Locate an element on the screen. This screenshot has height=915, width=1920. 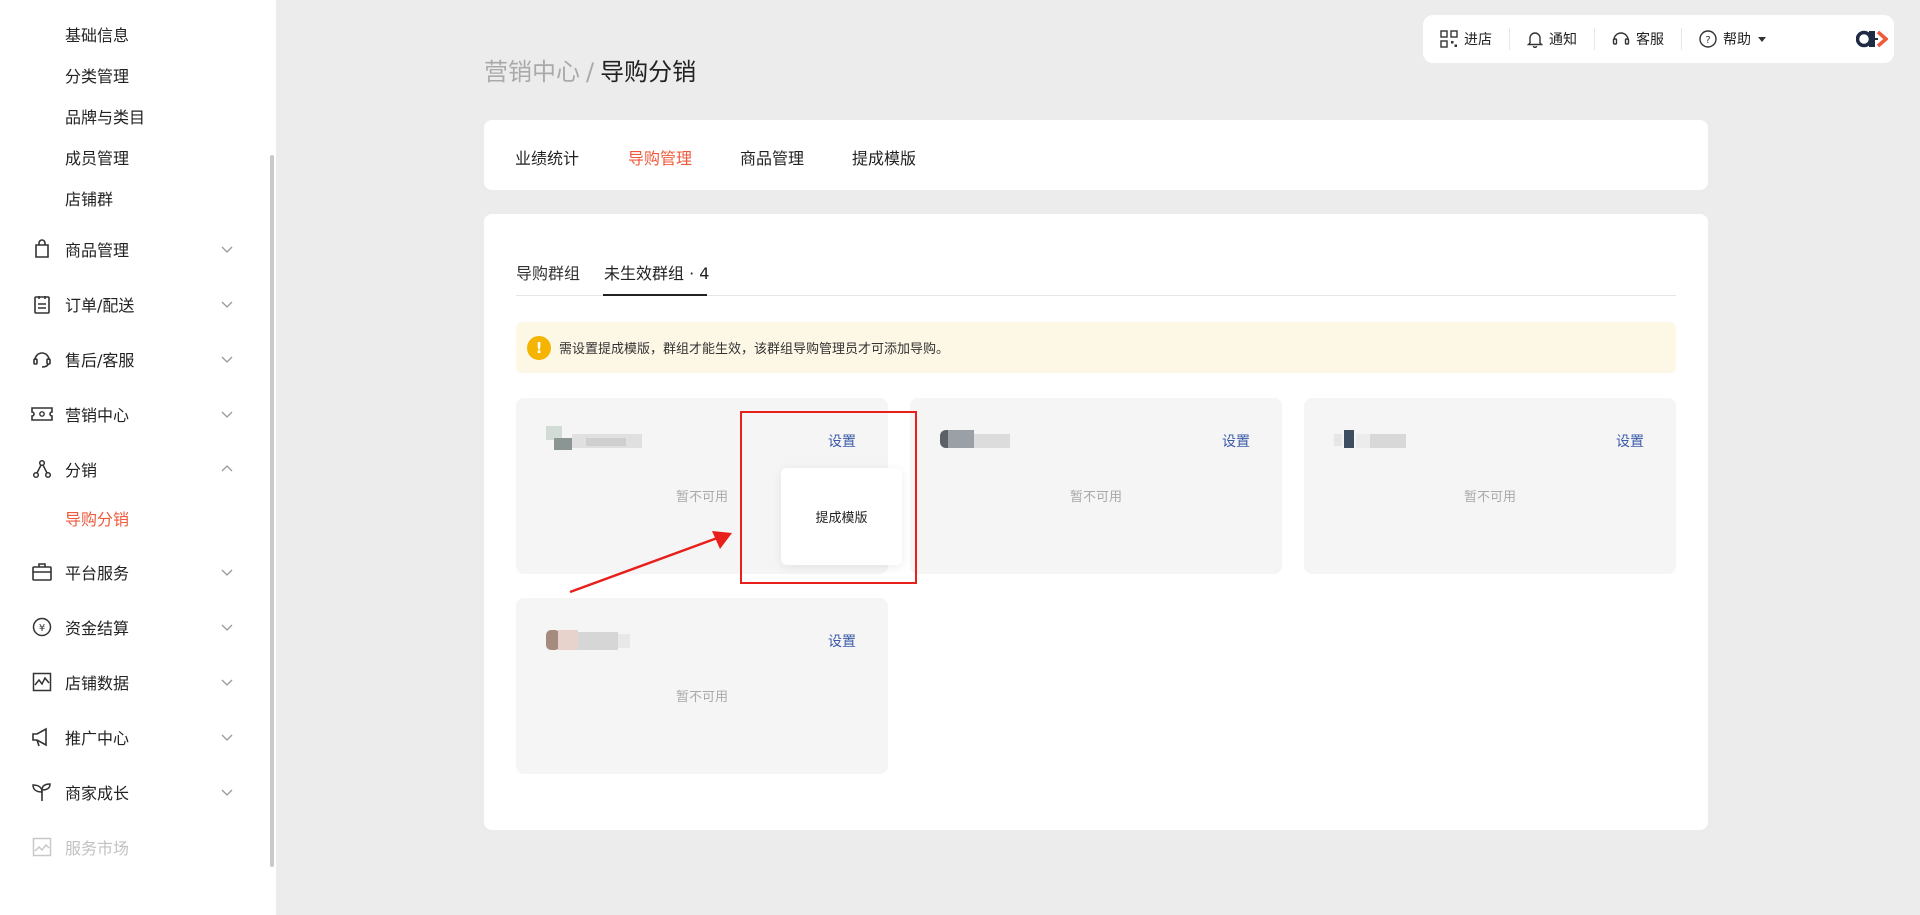
sidebar-item-aftersale: 售后/客服 is located at coordinates (130, 359).